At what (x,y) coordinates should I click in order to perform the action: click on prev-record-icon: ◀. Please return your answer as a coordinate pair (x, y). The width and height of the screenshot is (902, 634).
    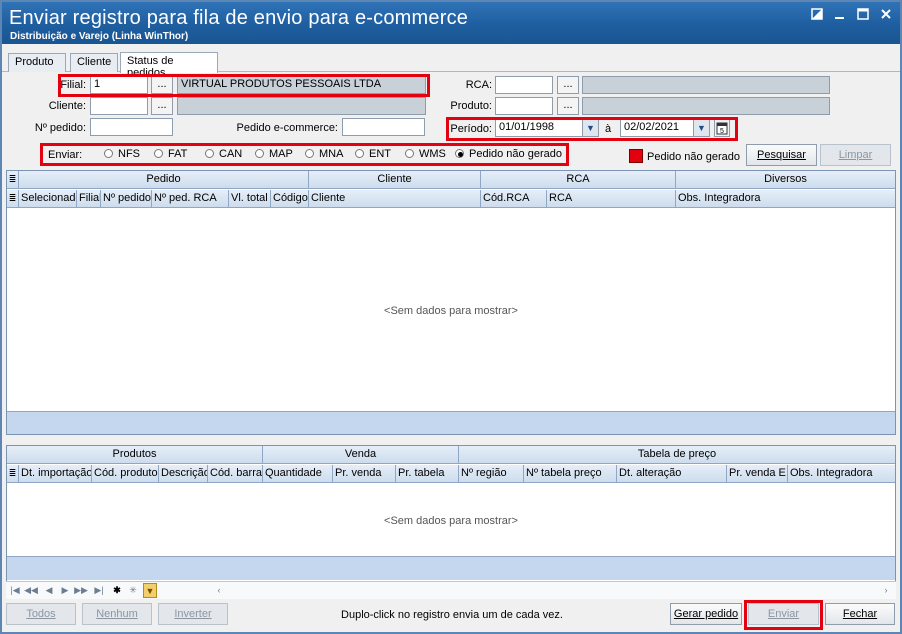
    Looking at the image, I should click on (49, 590).